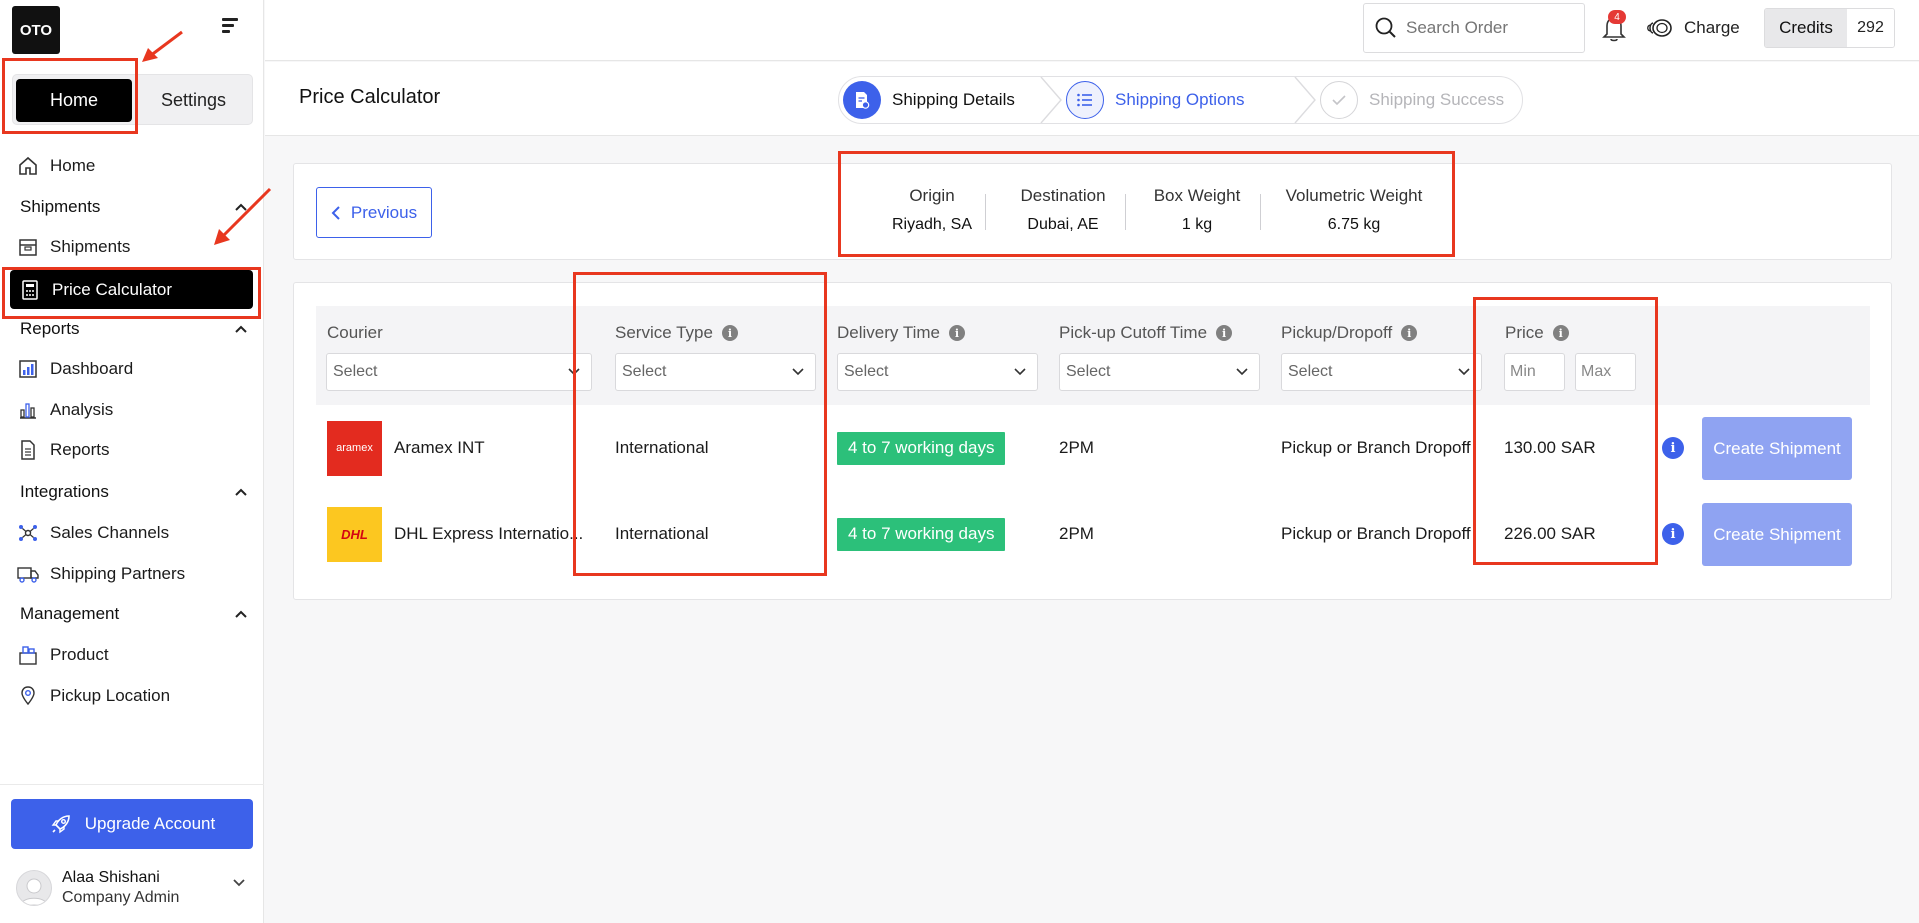  Describe the element at coordinates (1806, 28) in the screenshot. I see `credits-label: Credits` at that location.